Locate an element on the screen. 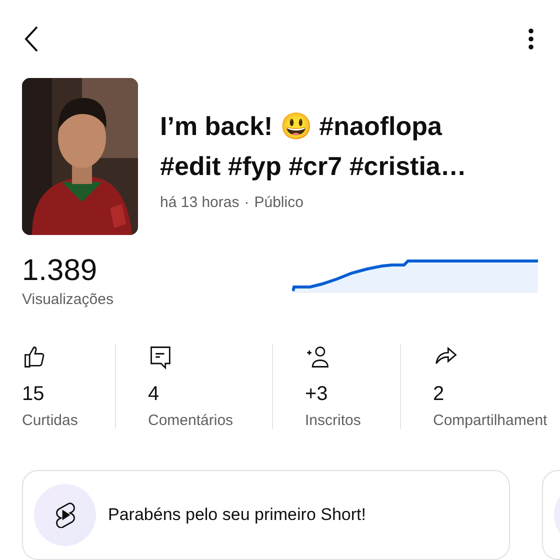 This screenshot has width=560, height=560. achievement-card: Parabéns pelo seu primeiro Short! is located at coordinates (266, 515).